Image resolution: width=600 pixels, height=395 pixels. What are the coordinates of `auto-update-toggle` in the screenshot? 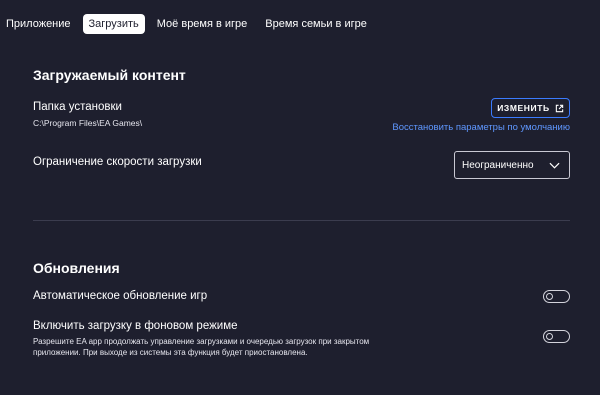 It's located at (556, 296).